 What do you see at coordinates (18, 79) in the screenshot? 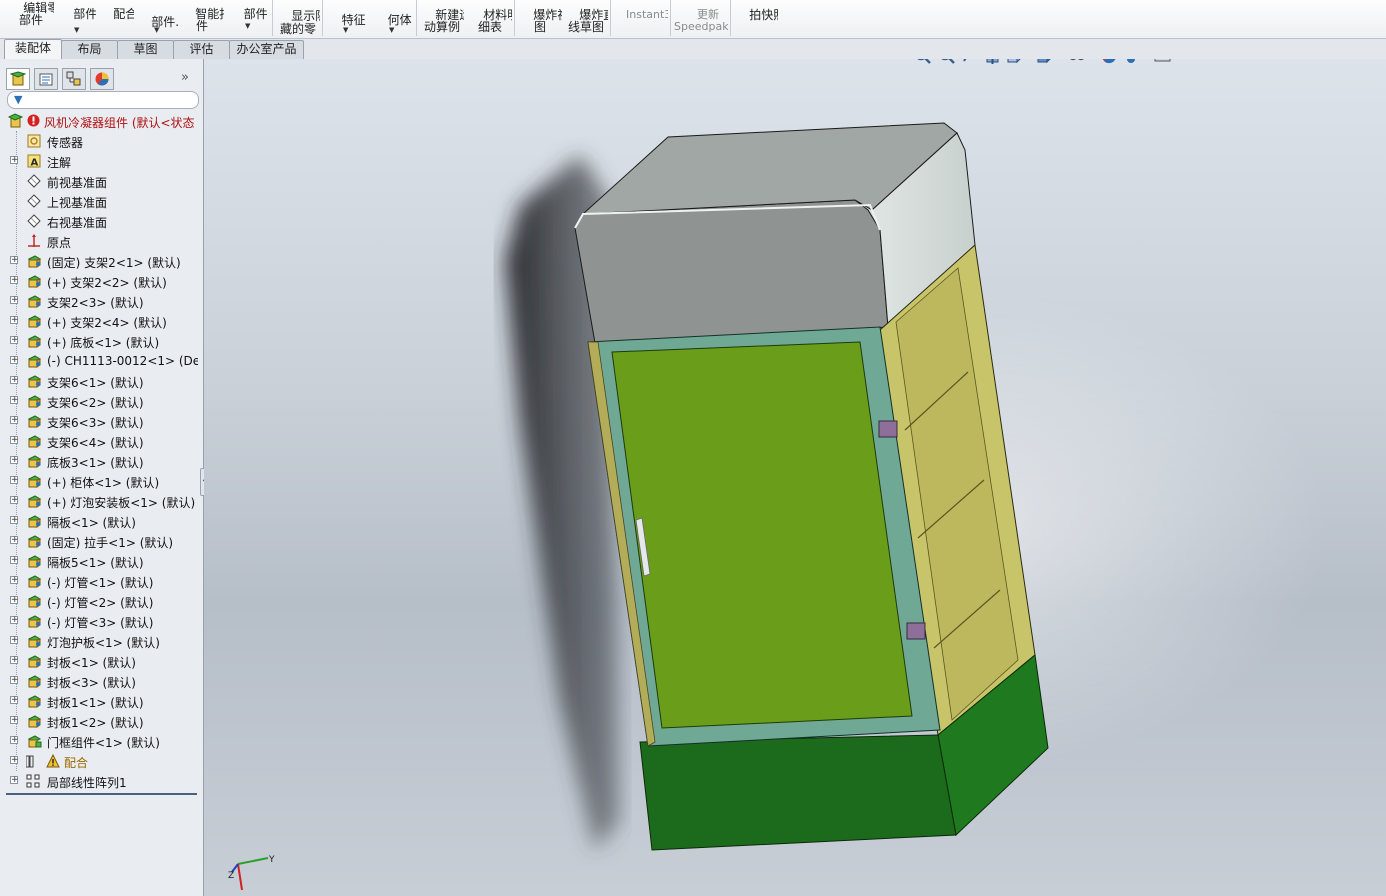
I see `feature-manager-tab` at bounding box center [18, 79].